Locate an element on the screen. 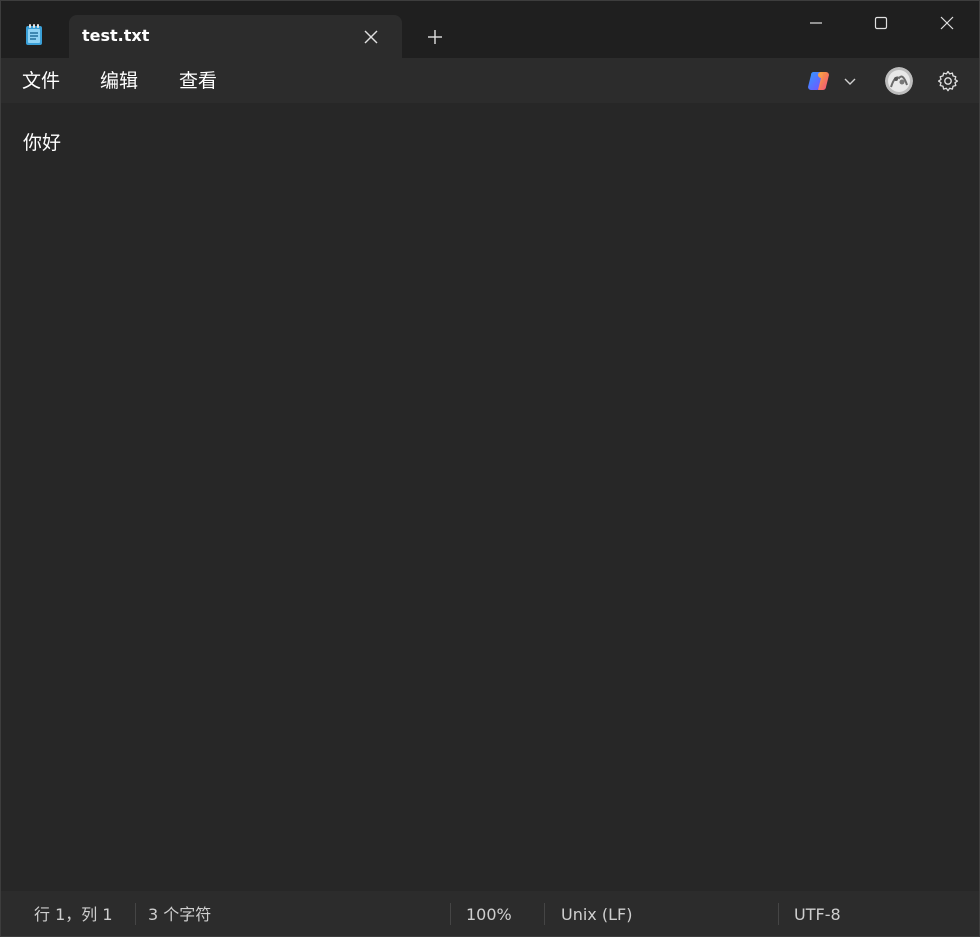 The height and width of the screenshot is (937, 980). tab-title: test.txt is located at coordinates (116, 35).